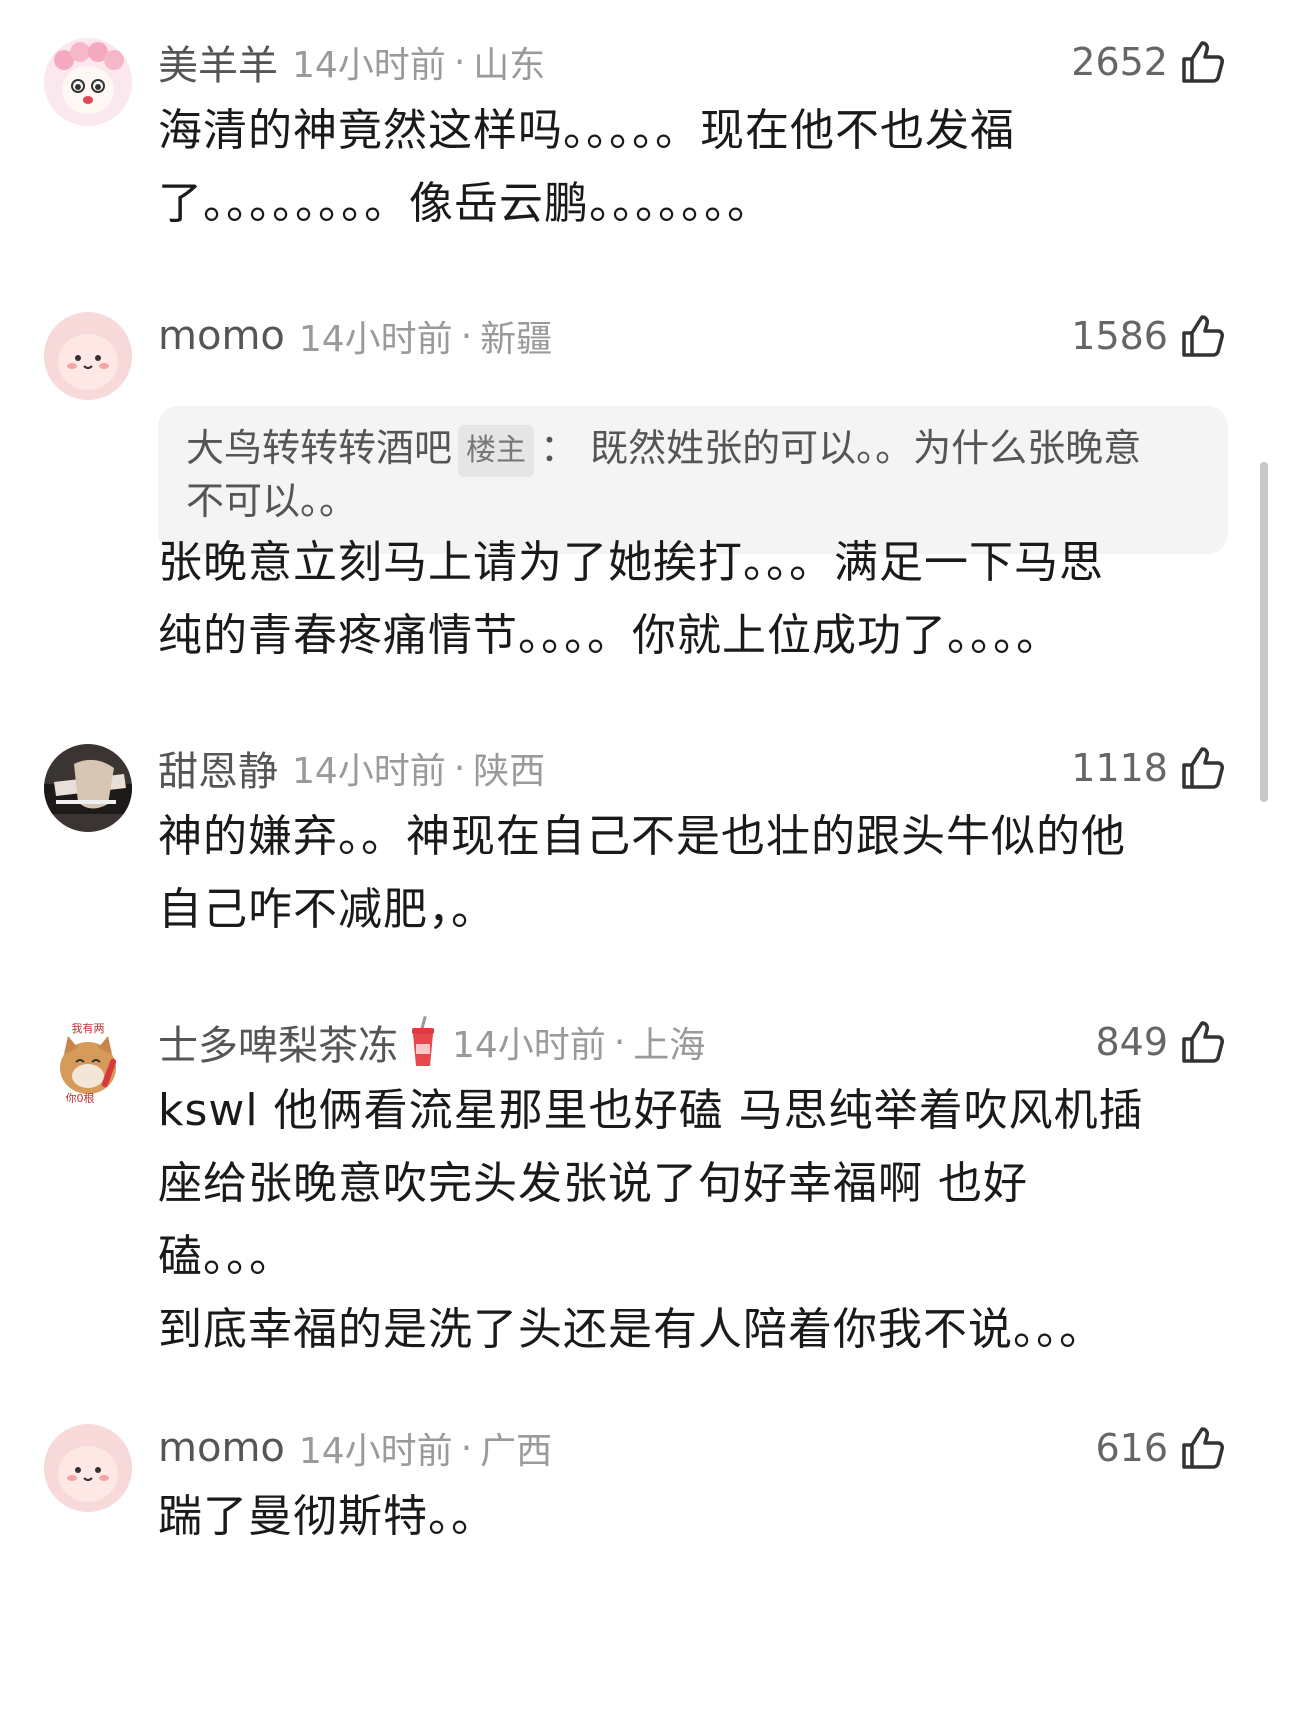  I want to click on comment-line: 了。。。。。。。。像岳云鹏。。。。。。。, so click(465, 203).